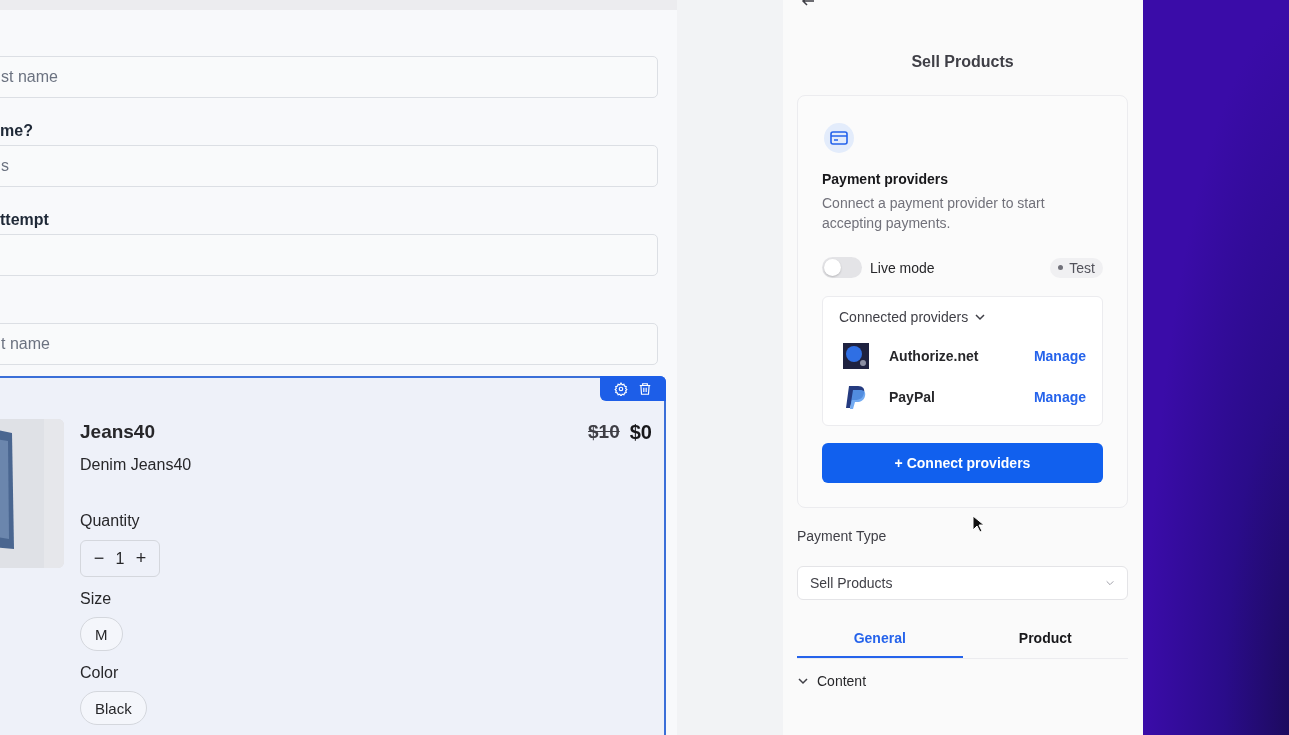 The image size is (1289, 735). What do you see at coordinates (329, 344) in the screenshot?
I see `input-field: t name` at bounding box center [329, 344].